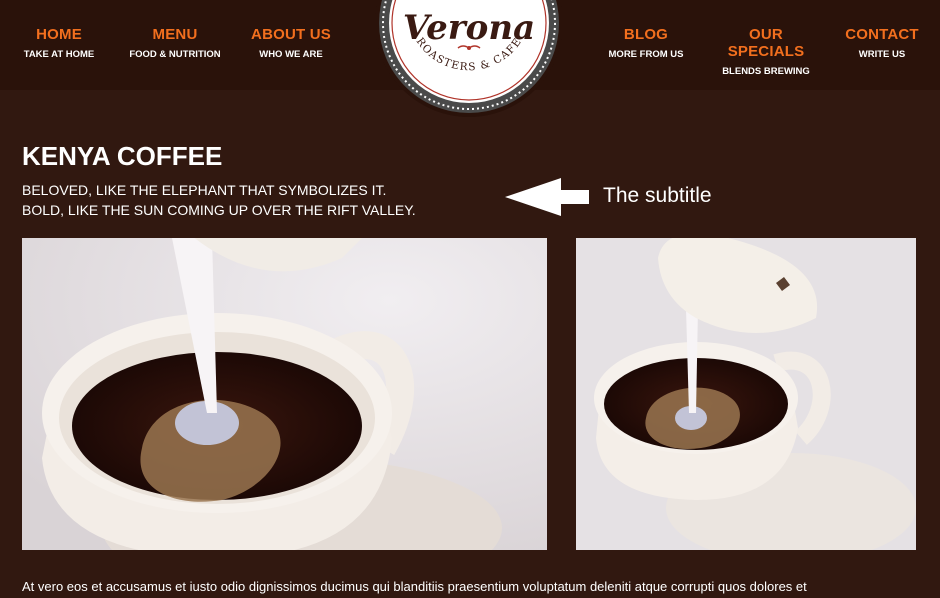  I want to click on nav-about: ABOUT US WHO WE ARE, so click(291, 43).